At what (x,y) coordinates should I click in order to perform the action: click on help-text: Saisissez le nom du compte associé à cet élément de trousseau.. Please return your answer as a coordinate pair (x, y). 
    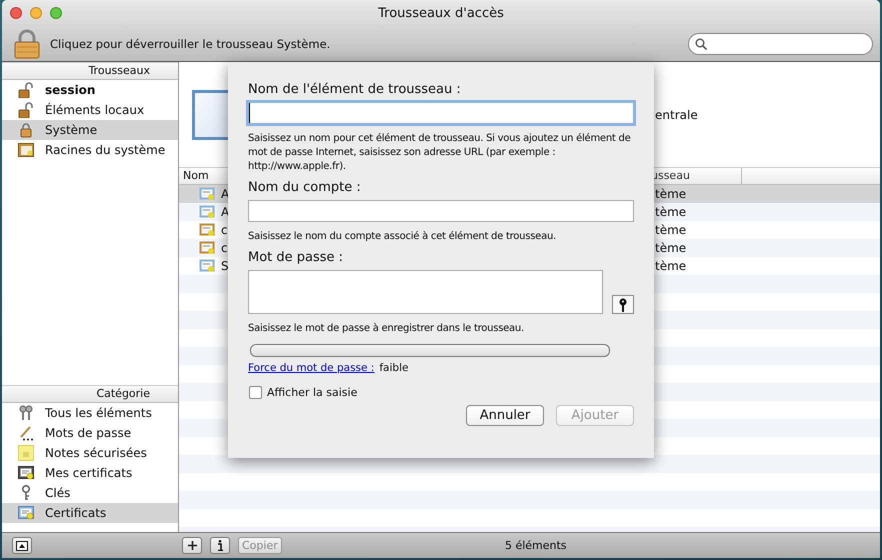
    Looking at the image, I should click on (402, 237).